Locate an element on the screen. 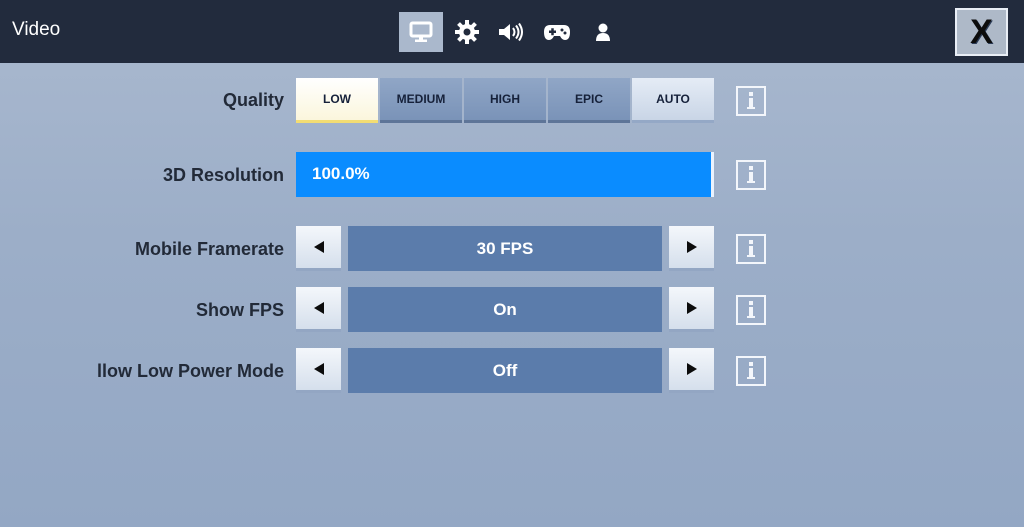  show-fps-value-text: On is located at coordinates (505, 309).